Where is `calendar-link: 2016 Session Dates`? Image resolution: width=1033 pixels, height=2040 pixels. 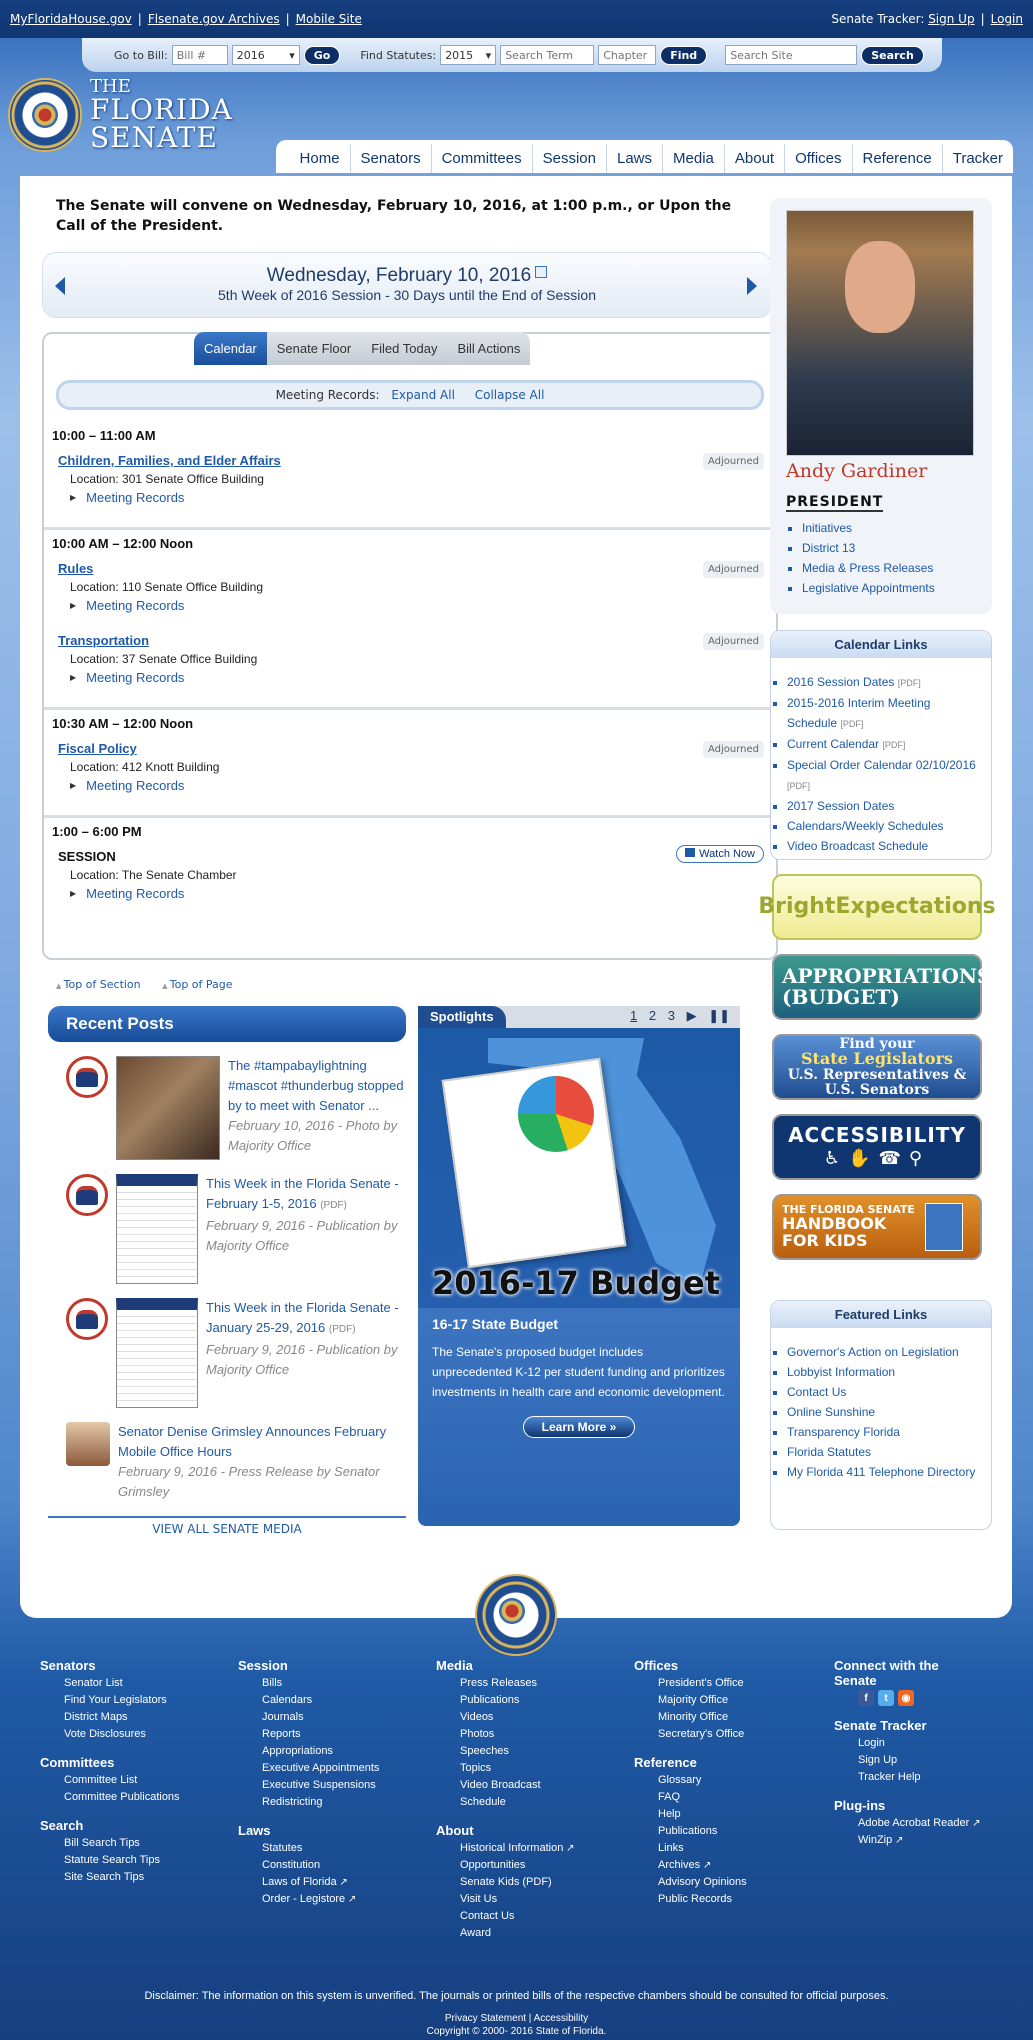 calendar-link: 2016 Session Dates is located at coordinates (840, 682).